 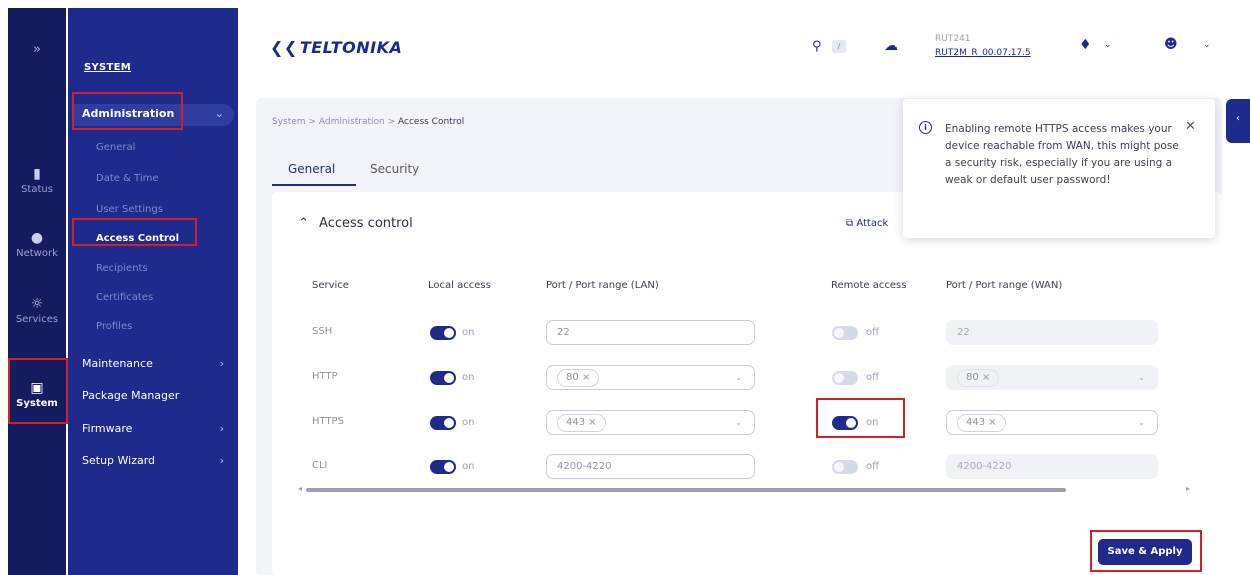 What do you see at coordinates (650, 466) in the screenshot?
I see `lan-port-input-cli: 4200-4220` at bounding box center [650, 466].